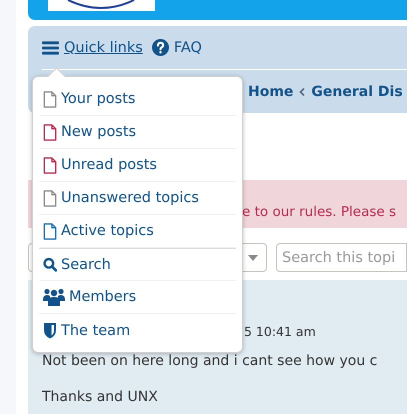  I want to click on quick-links-link: Quick links, so click(92, 48).